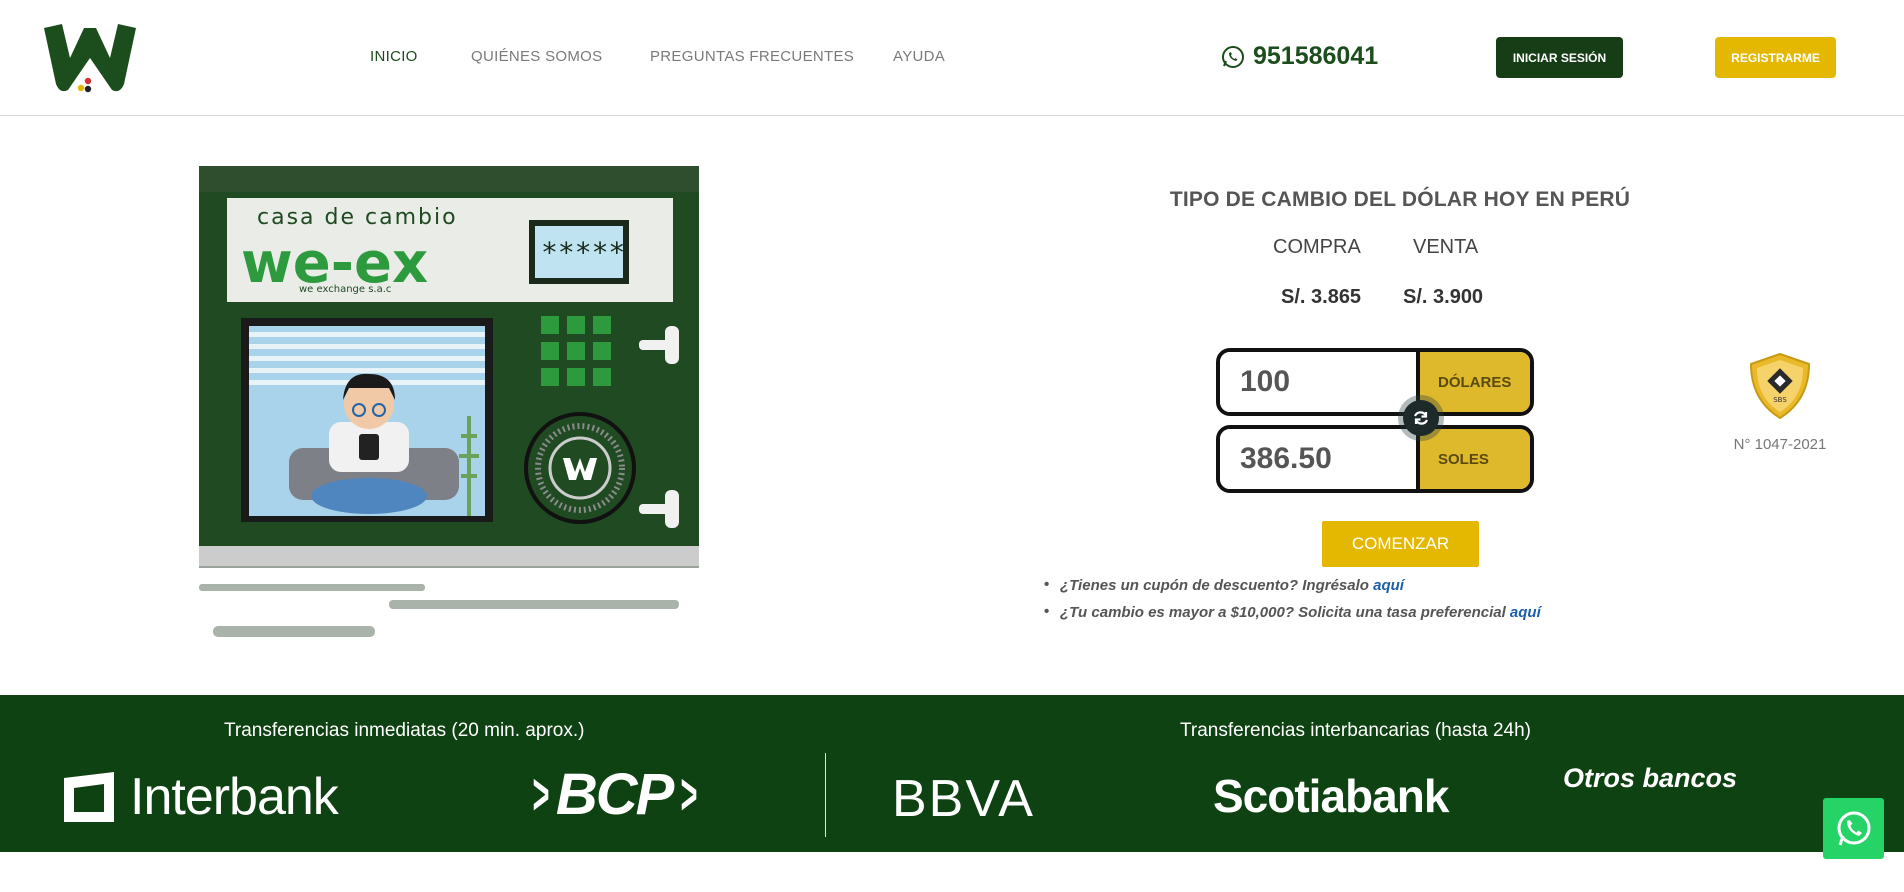  Describe the element at coordinates (1217, 585) in the screenshot. I see `coupon-note-text: ¿Tienes un cupón de descuento? Ingrésalo` at that location.